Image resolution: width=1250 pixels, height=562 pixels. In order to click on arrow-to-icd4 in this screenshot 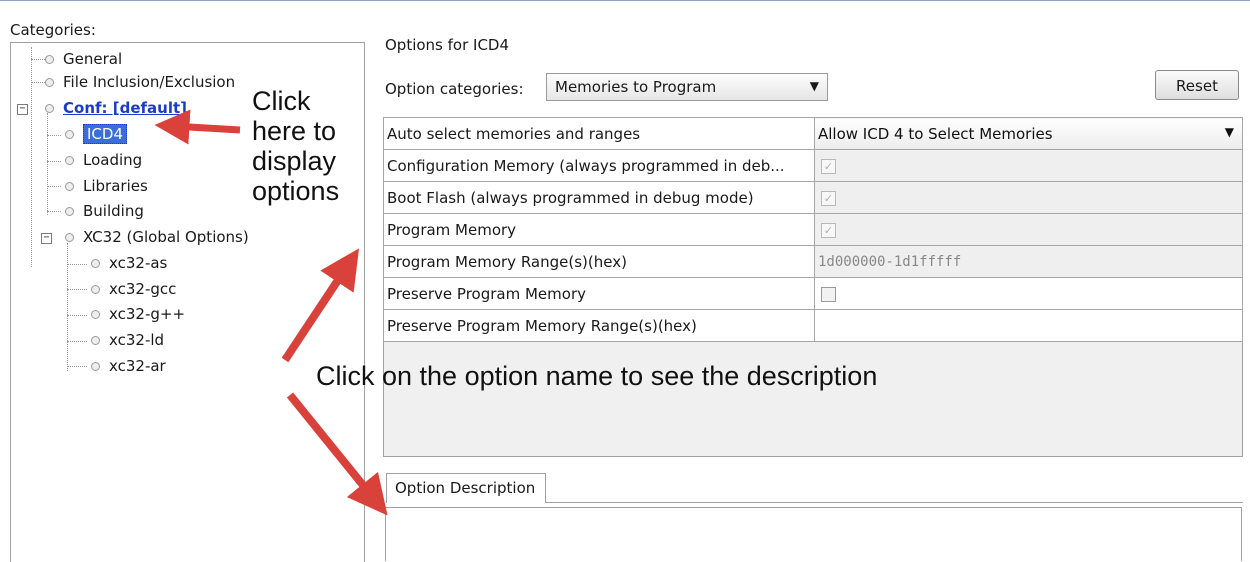, I will do `click(197, 127)`.